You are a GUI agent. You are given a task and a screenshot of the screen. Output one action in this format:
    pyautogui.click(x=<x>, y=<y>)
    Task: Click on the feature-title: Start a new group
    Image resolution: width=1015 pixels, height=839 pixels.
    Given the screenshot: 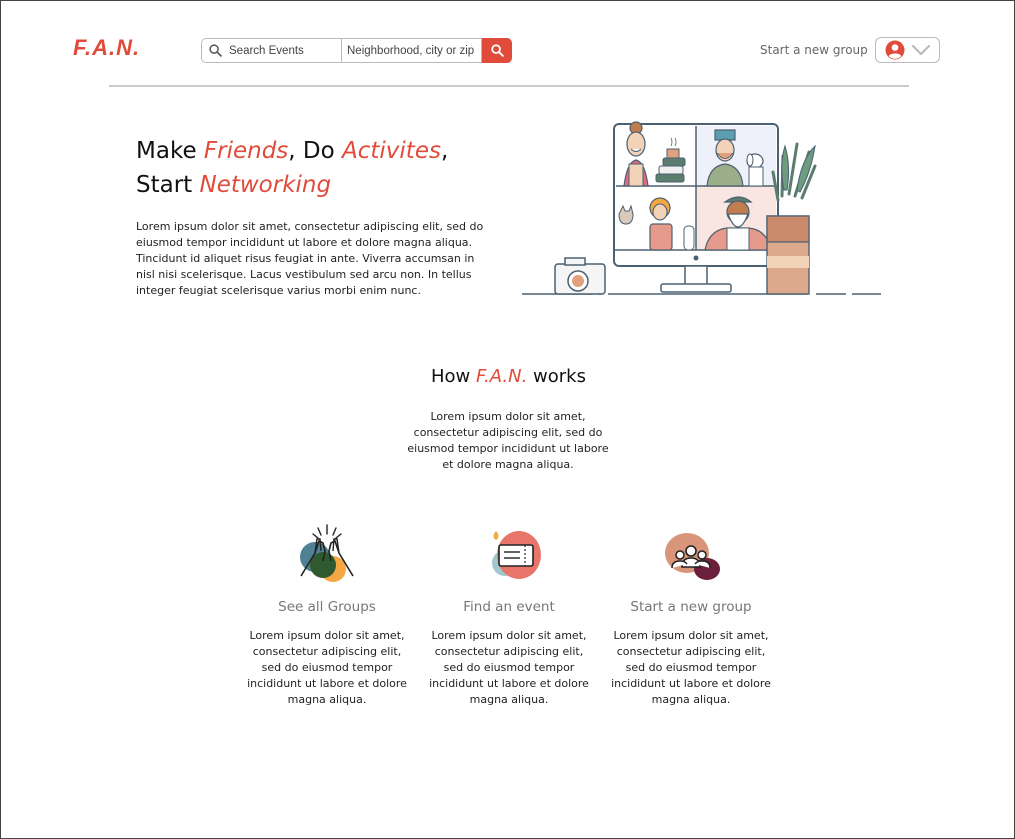 What is the action you would take?
    pyautogui.click(x=691, y=607)
    